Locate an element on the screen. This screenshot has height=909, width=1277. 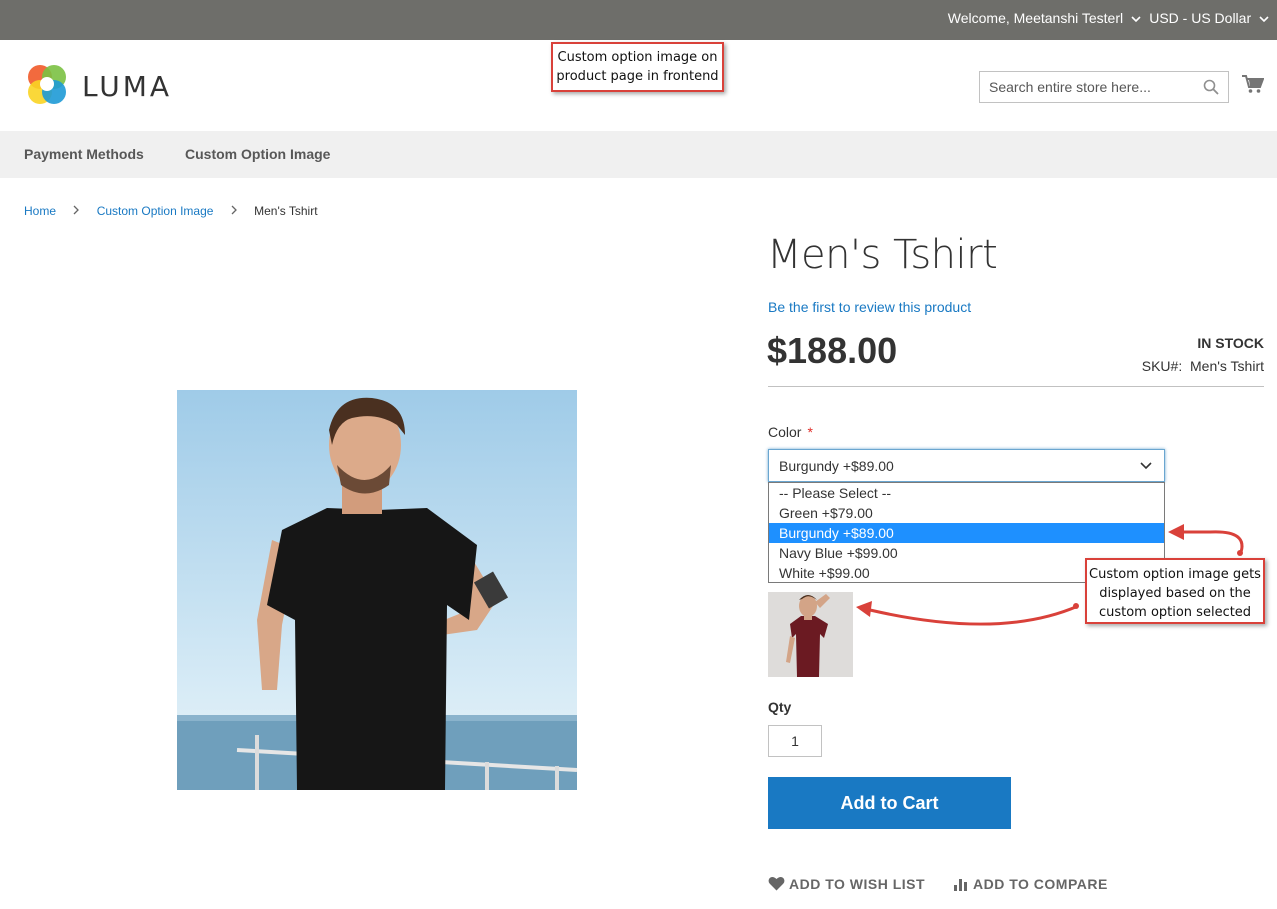
burgundy-shirt-photo is located at coordinates (810, 634).